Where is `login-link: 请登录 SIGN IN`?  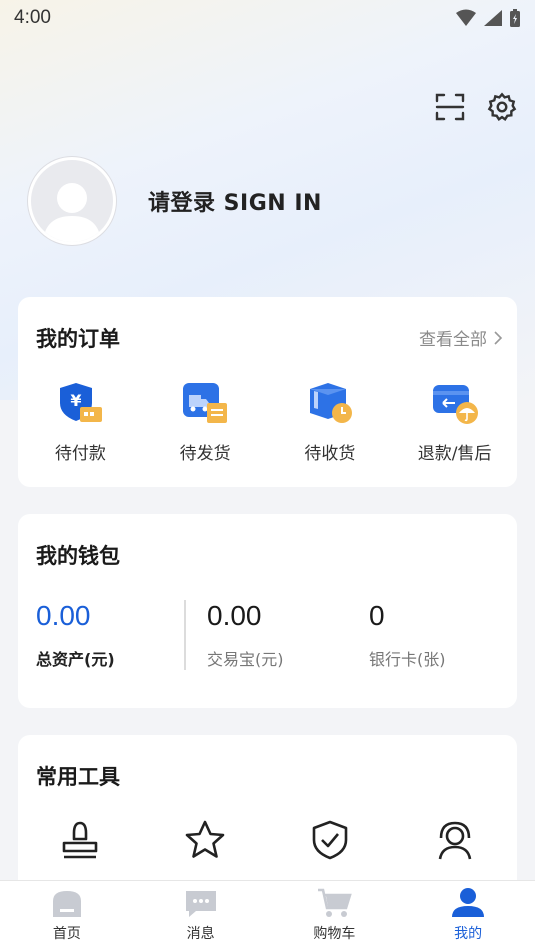 login-link: 请登录 SIGN IN is located at coordinates (235, 201).